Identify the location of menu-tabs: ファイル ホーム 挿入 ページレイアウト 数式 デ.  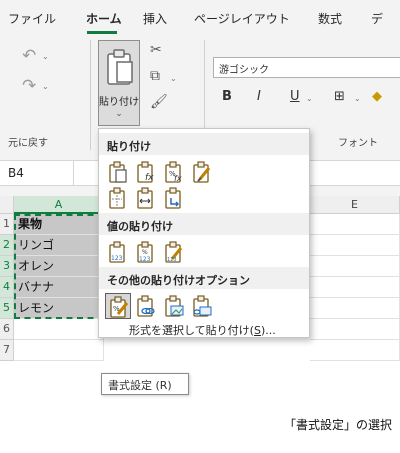
(200, 18).